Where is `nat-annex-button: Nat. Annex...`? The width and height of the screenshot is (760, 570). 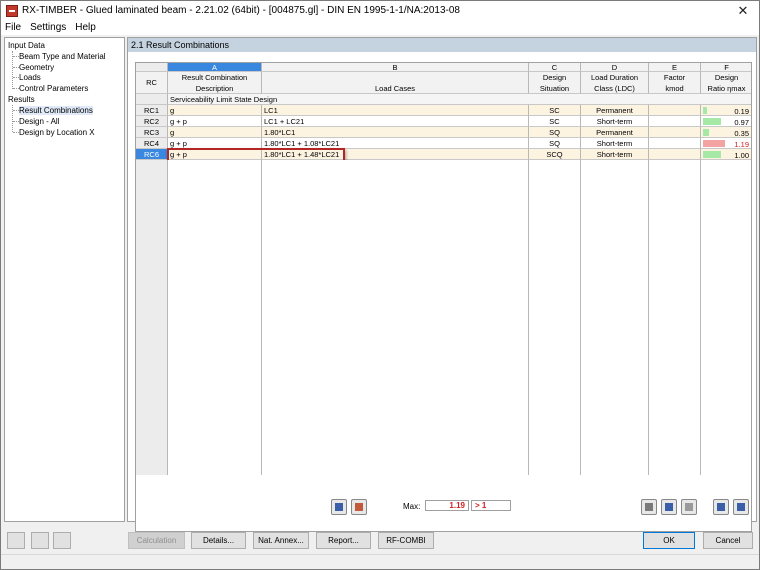
nat-annex-button: Nat. Annex... is located at coordinates (281, 540).